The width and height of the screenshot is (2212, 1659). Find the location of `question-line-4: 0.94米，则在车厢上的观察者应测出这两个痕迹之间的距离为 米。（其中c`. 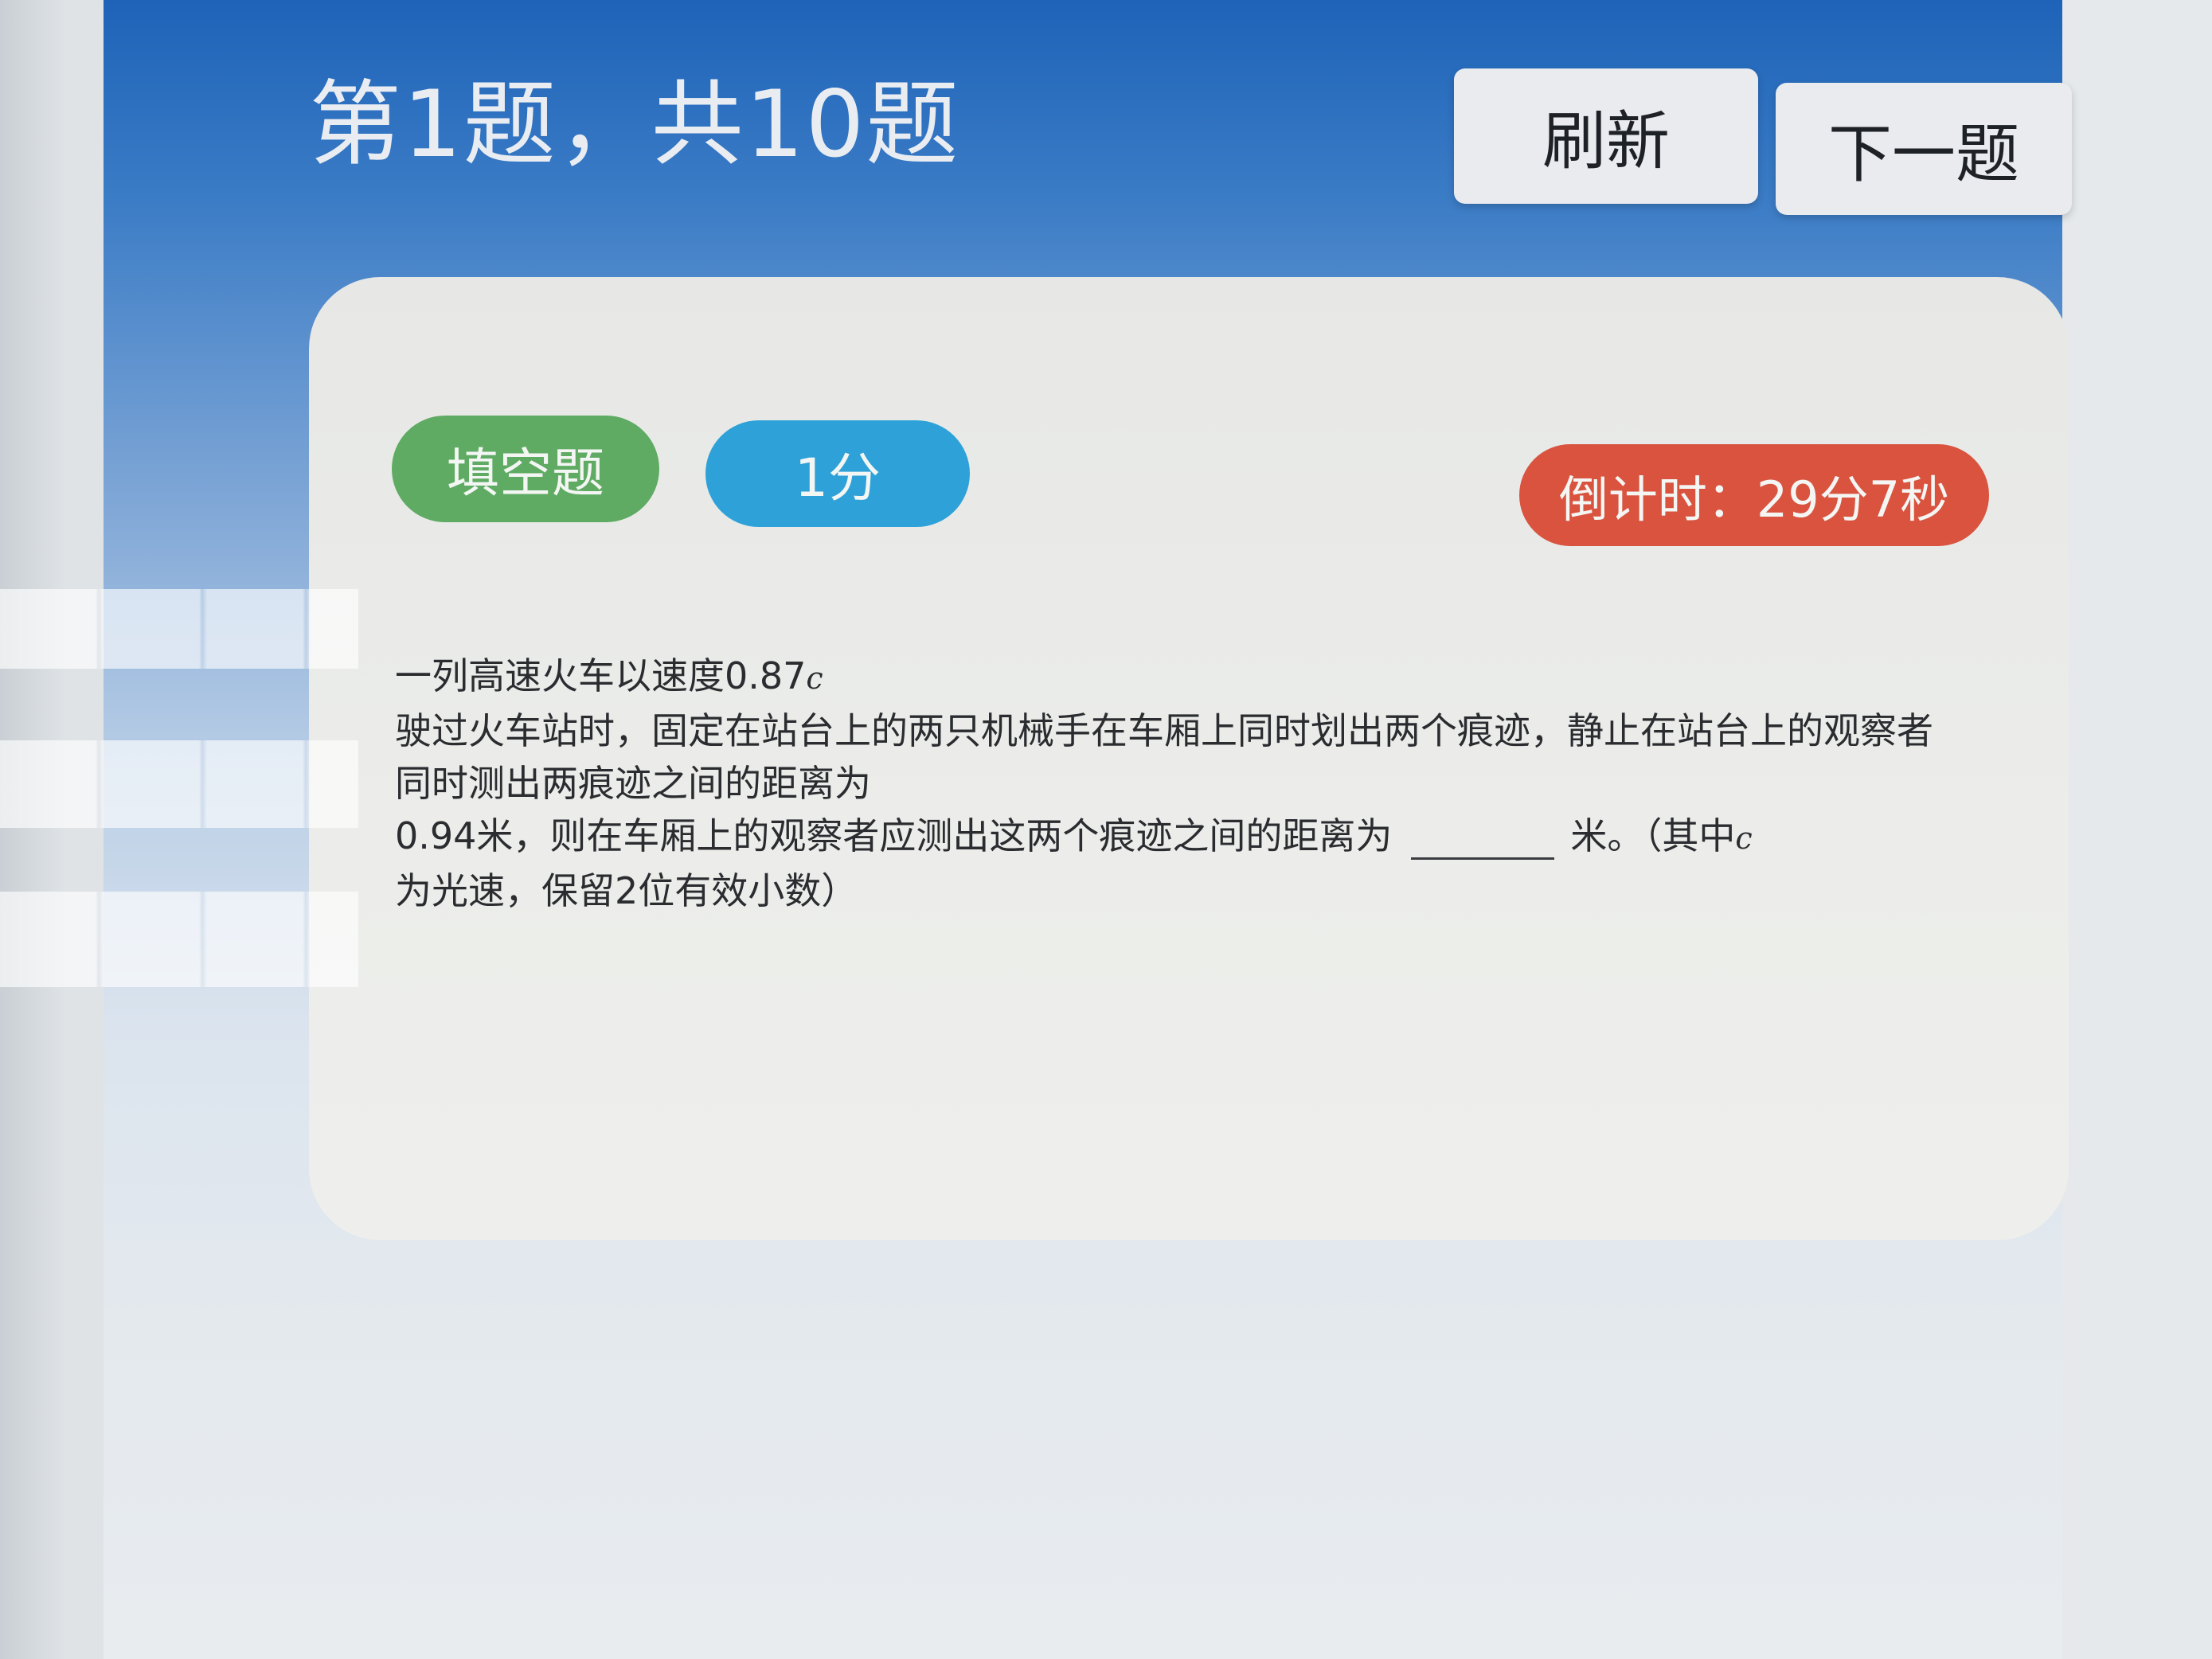

question-line-4: 0.94米，则在车厢上的观察者应测出这两个痕迹之间的距离为 米。（其中c is located at coordinates (1191, 837).